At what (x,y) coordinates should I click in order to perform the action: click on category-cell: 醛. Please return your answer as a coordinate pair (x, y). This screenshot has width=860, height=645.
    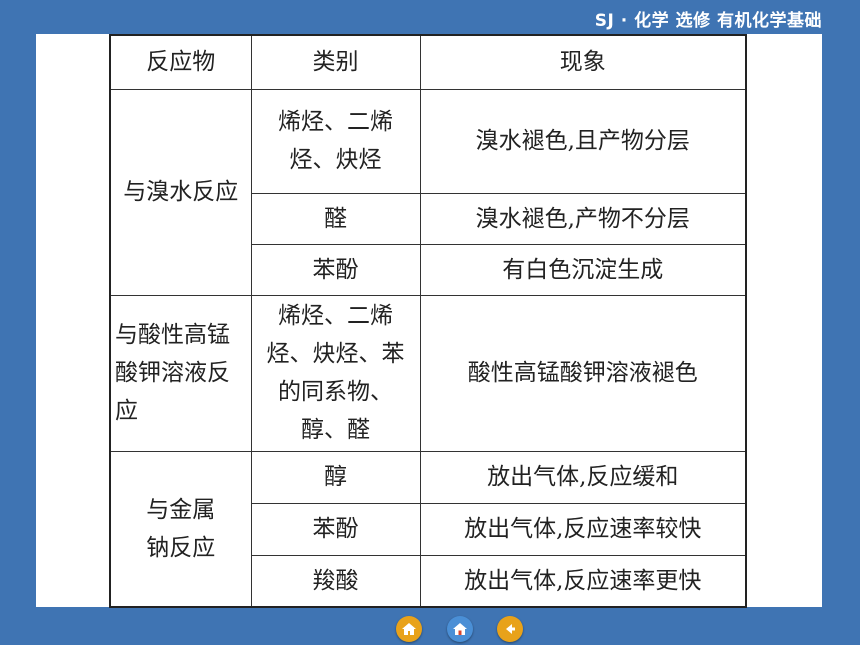
    Looking at the image, I should click on (335, 218).